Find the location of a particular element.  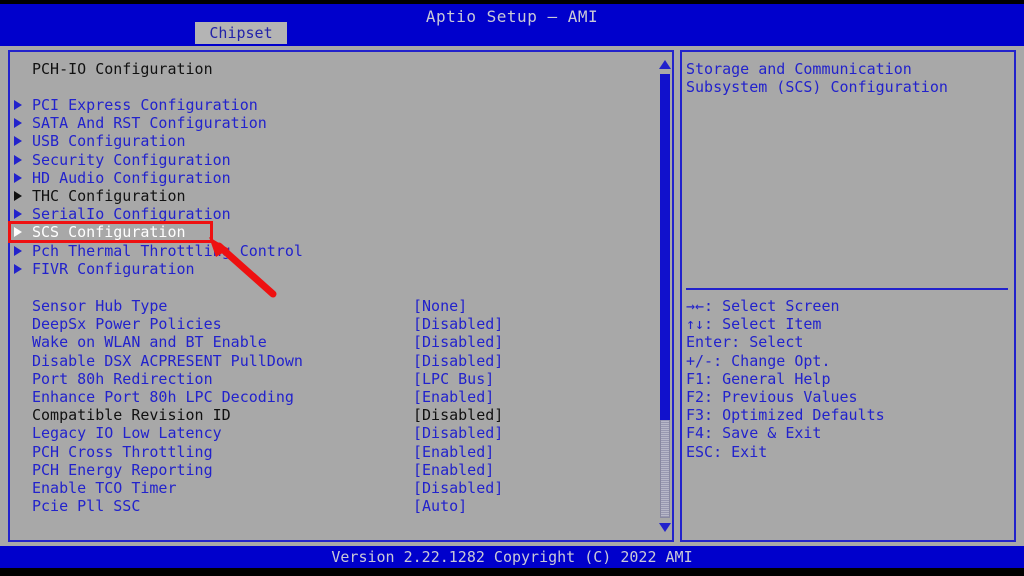

menu-item: Security Configuration is located at coordinates (332, 160).